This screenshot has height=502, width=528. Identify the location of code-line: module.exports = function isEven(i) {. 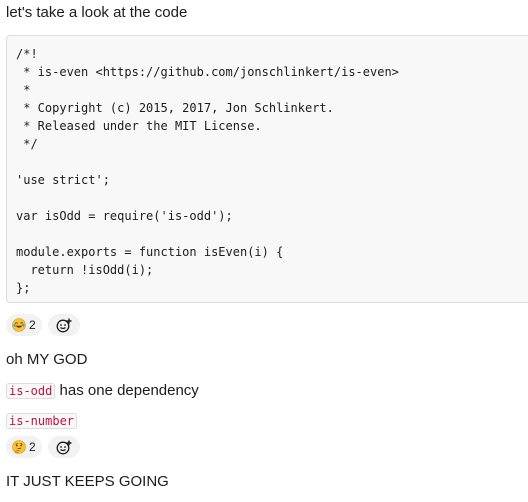
(150, 252).